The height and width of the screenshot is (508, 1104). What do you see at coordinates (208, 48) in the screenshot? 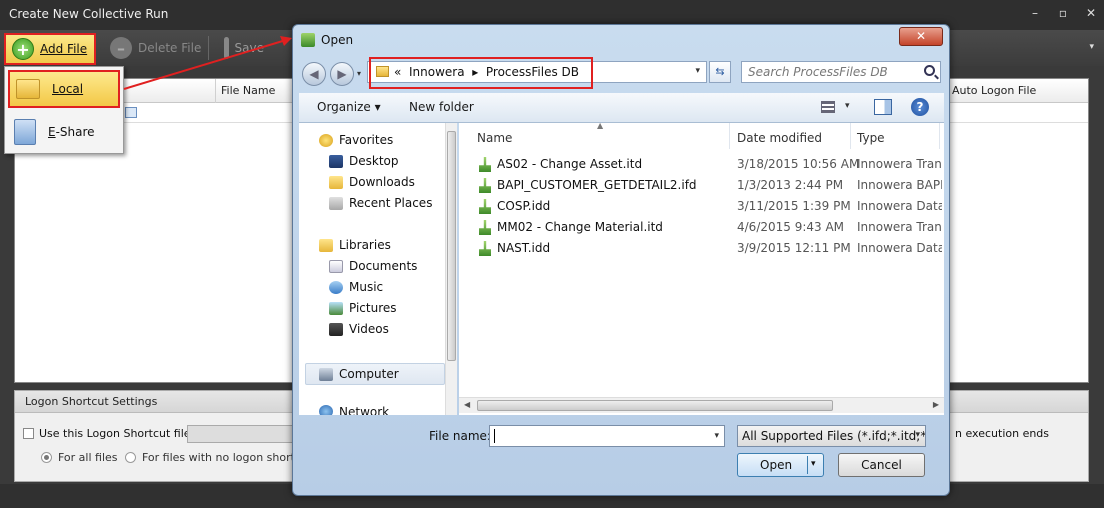
I see `toolbar-separator` at bounding box center [208, 48].